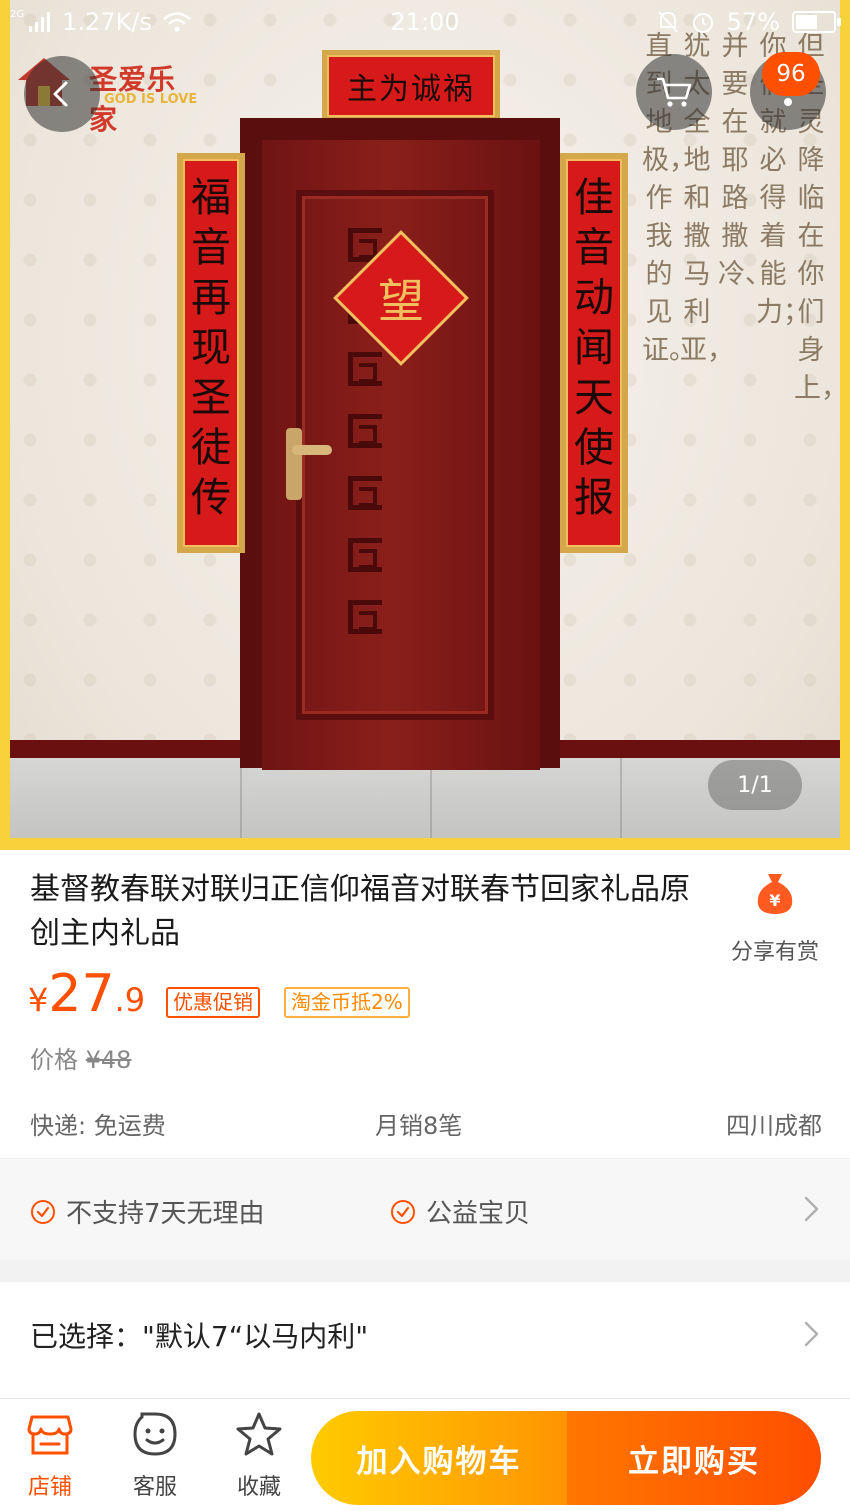 This screenshot has height=1511, width=850. What do you see at coordinates (755, 785) in the screenshot?
I see `page-indicator: 1/1` at bounding box center [755, 785].